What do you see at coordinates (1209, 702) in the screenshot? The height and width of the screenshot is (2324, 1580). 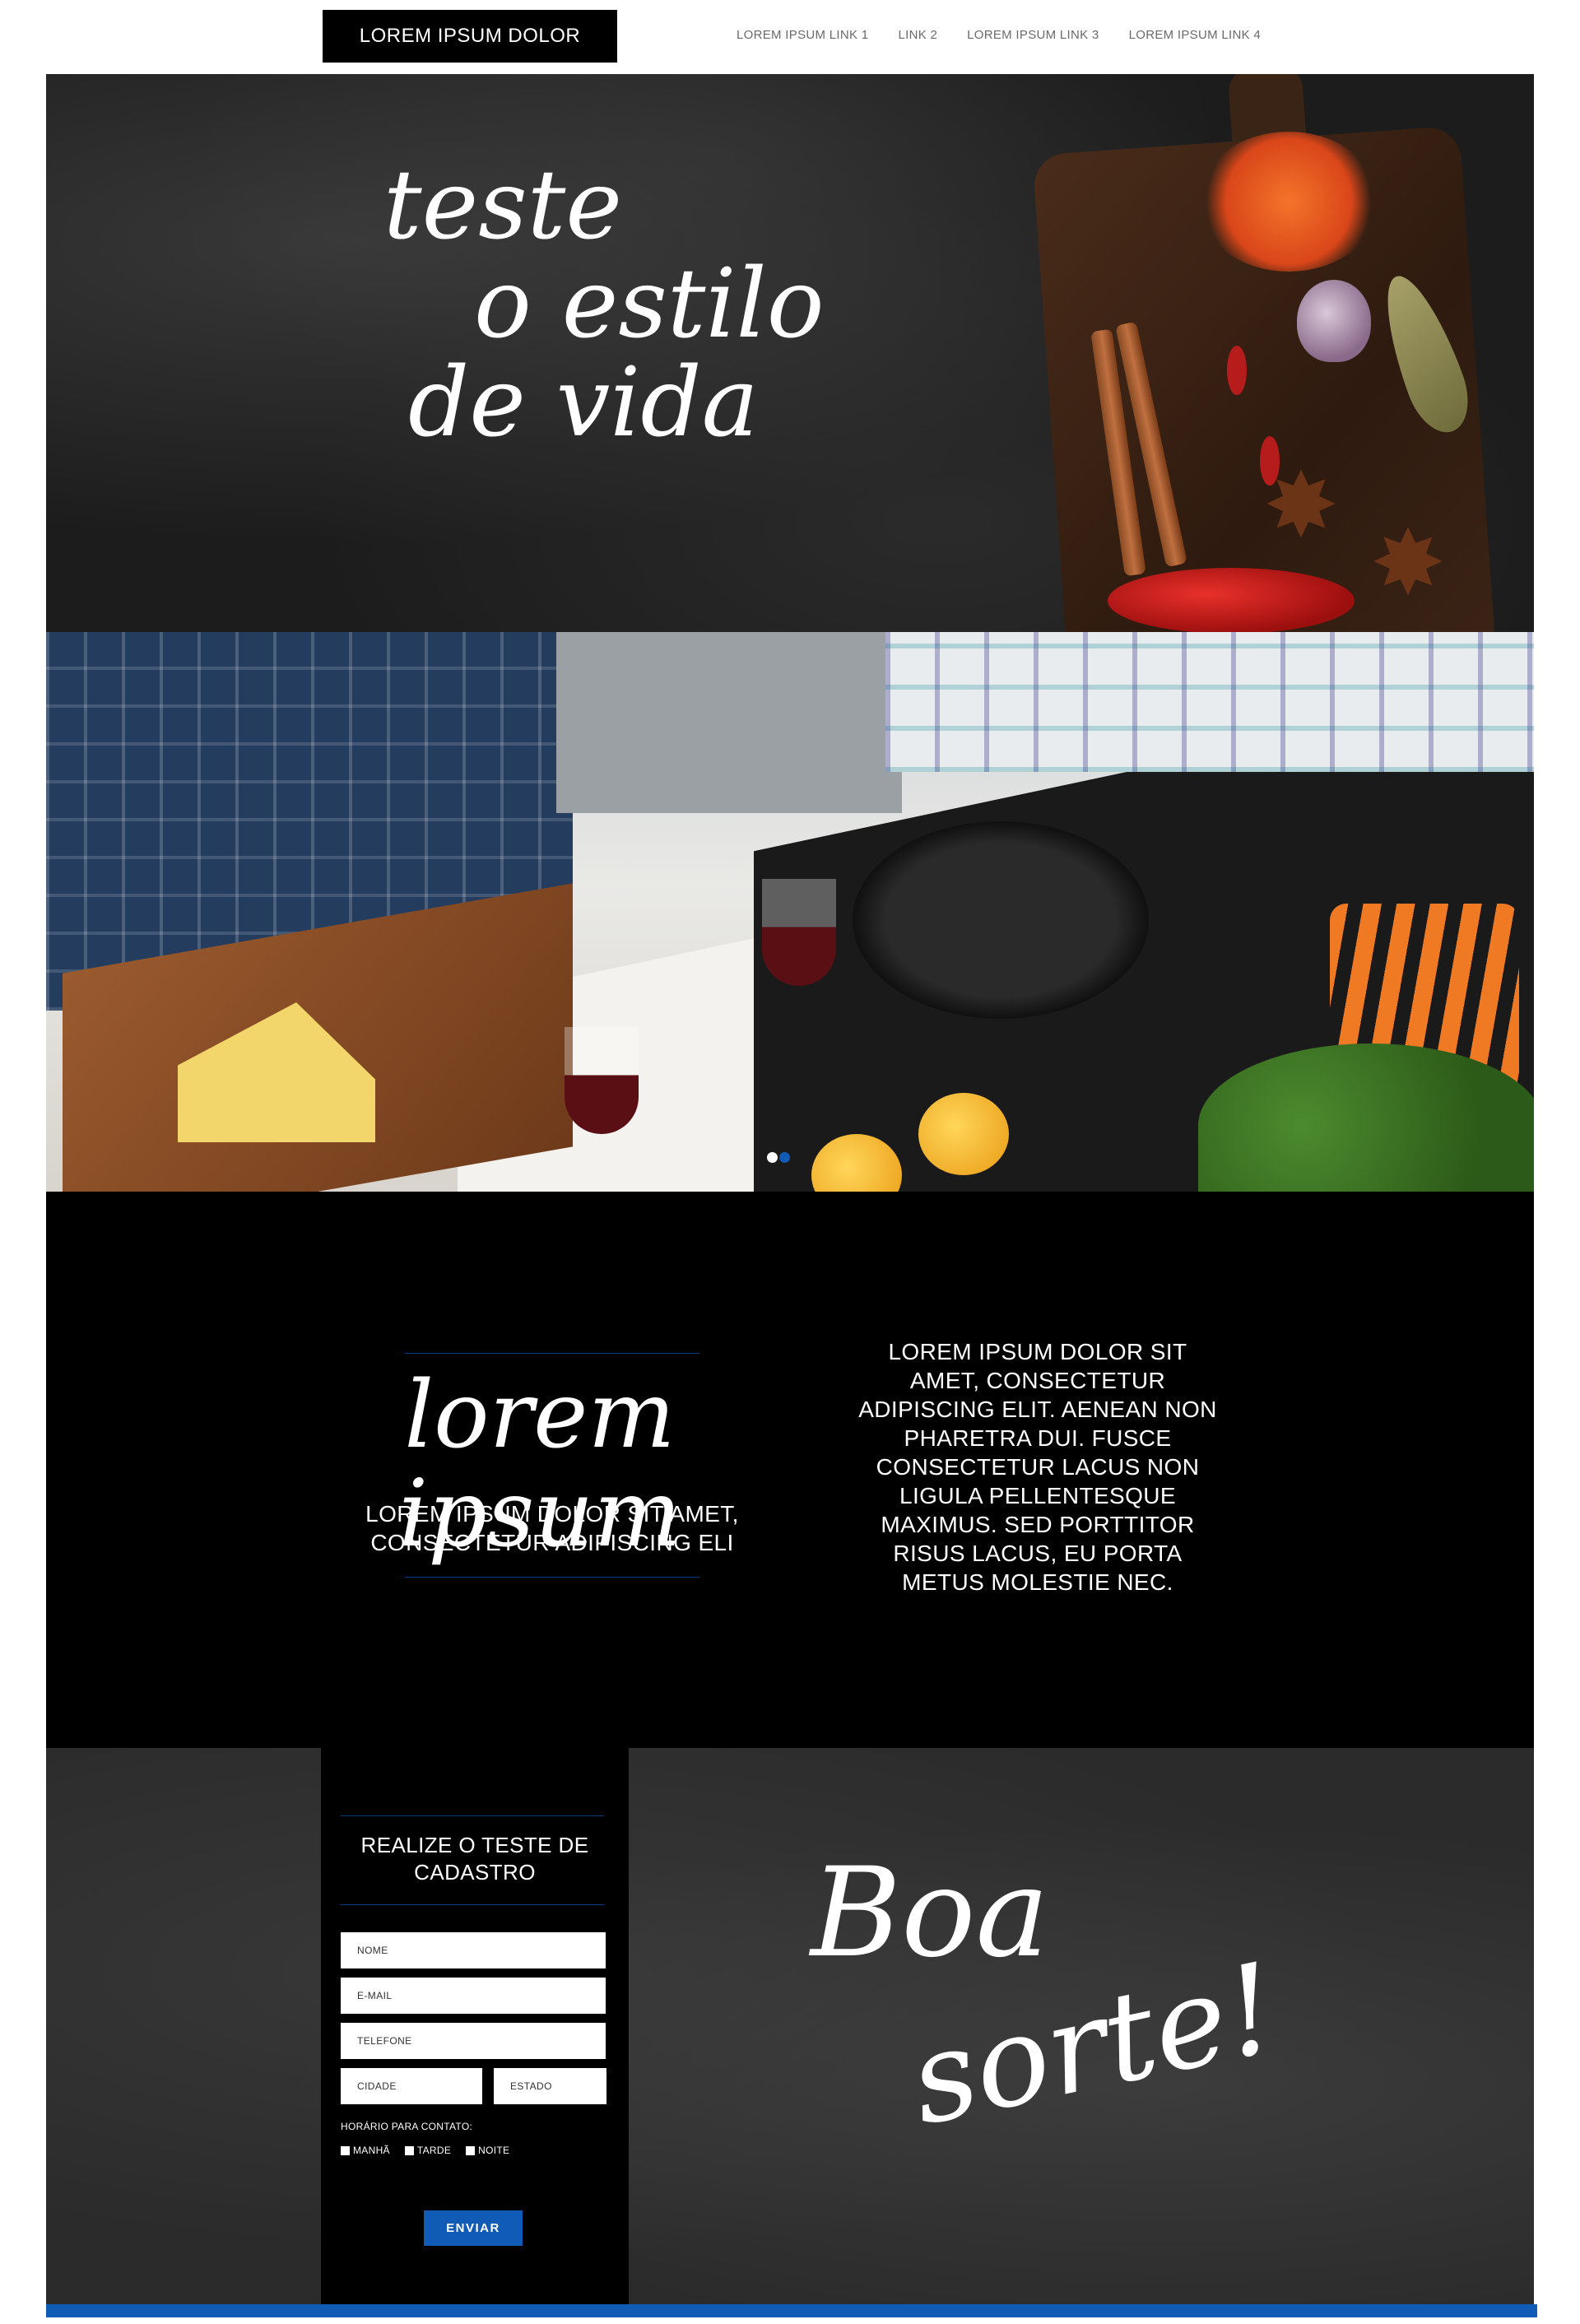 I see `cook-checked-shirt` at bounding box center [1209, 702].